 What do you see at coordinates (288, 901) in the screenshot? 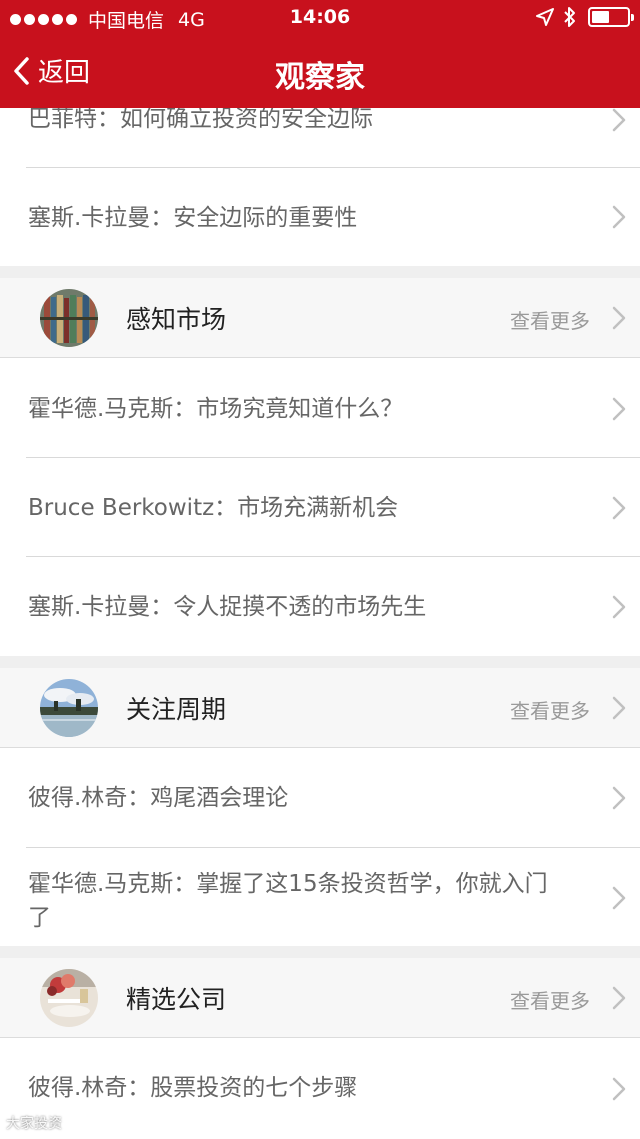
I see `list-item-text: 霍华德.马克斯：掌握了这15条投资哲学，你就入门了` at bounding box center [288, 901].